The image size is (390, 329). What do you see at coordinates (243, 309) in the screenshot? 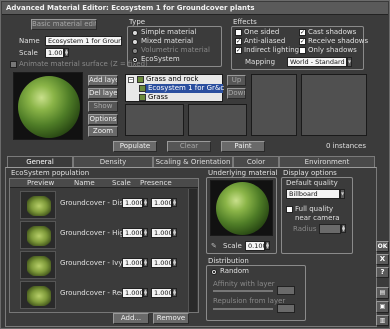
I see `repulsion-slider` at bounding box center [243, 309].